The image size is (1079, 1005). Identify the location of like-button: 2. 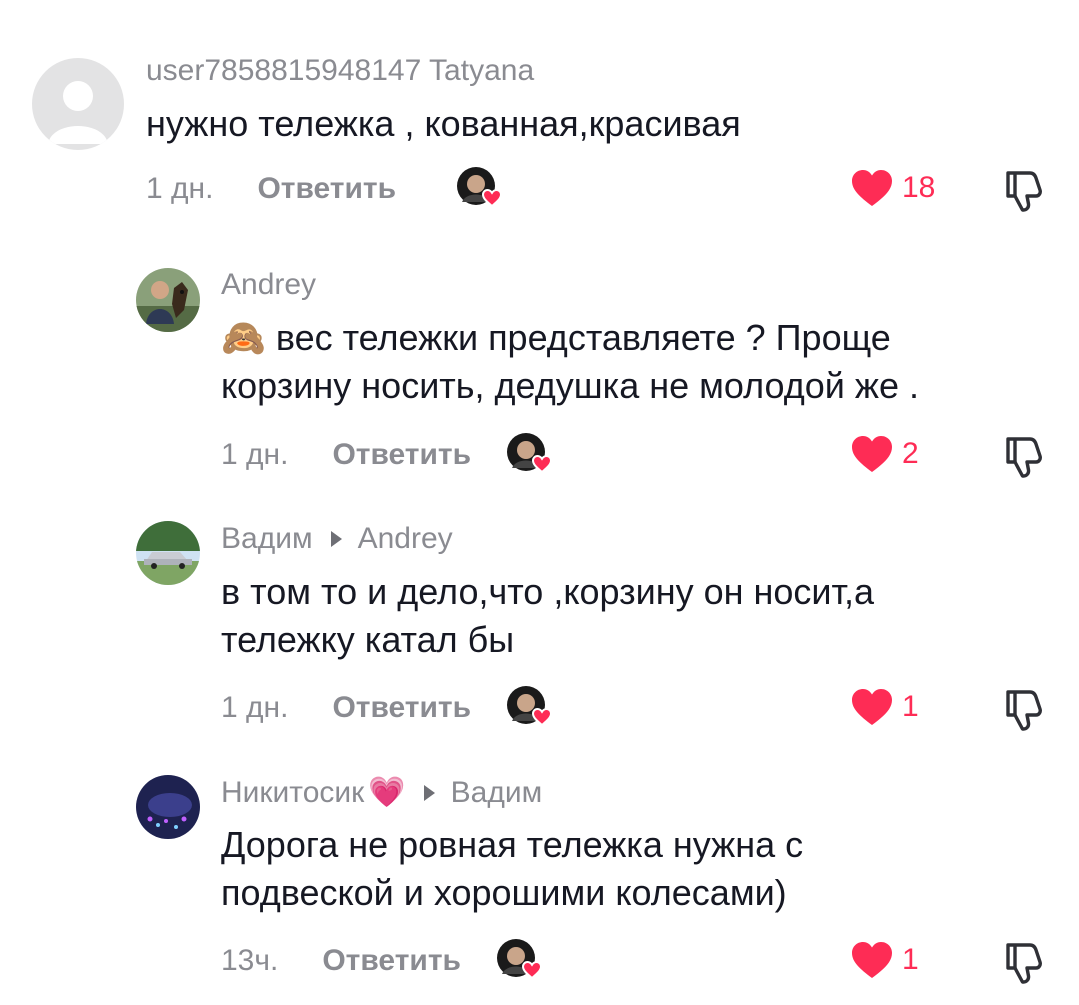
(884, 454).